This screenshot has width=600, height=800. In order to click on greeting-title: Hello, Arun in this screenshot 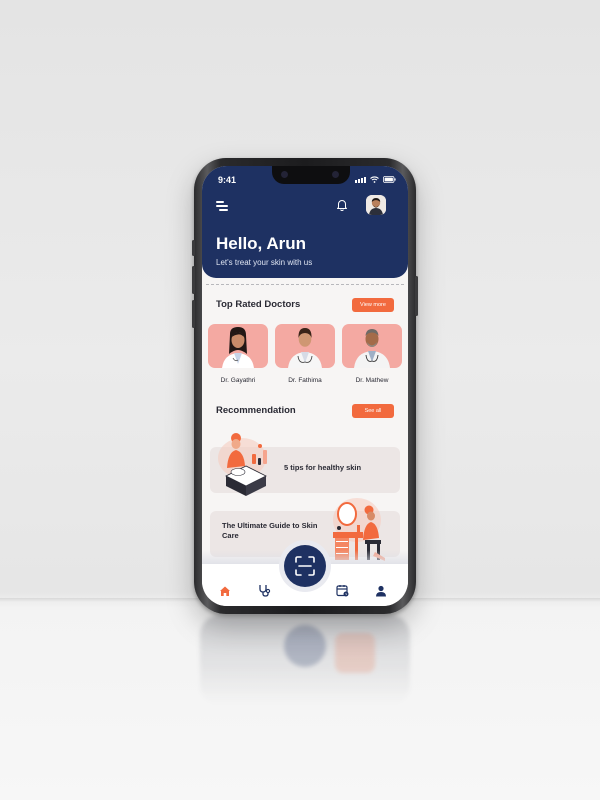, I will do `click(261, 243)`.